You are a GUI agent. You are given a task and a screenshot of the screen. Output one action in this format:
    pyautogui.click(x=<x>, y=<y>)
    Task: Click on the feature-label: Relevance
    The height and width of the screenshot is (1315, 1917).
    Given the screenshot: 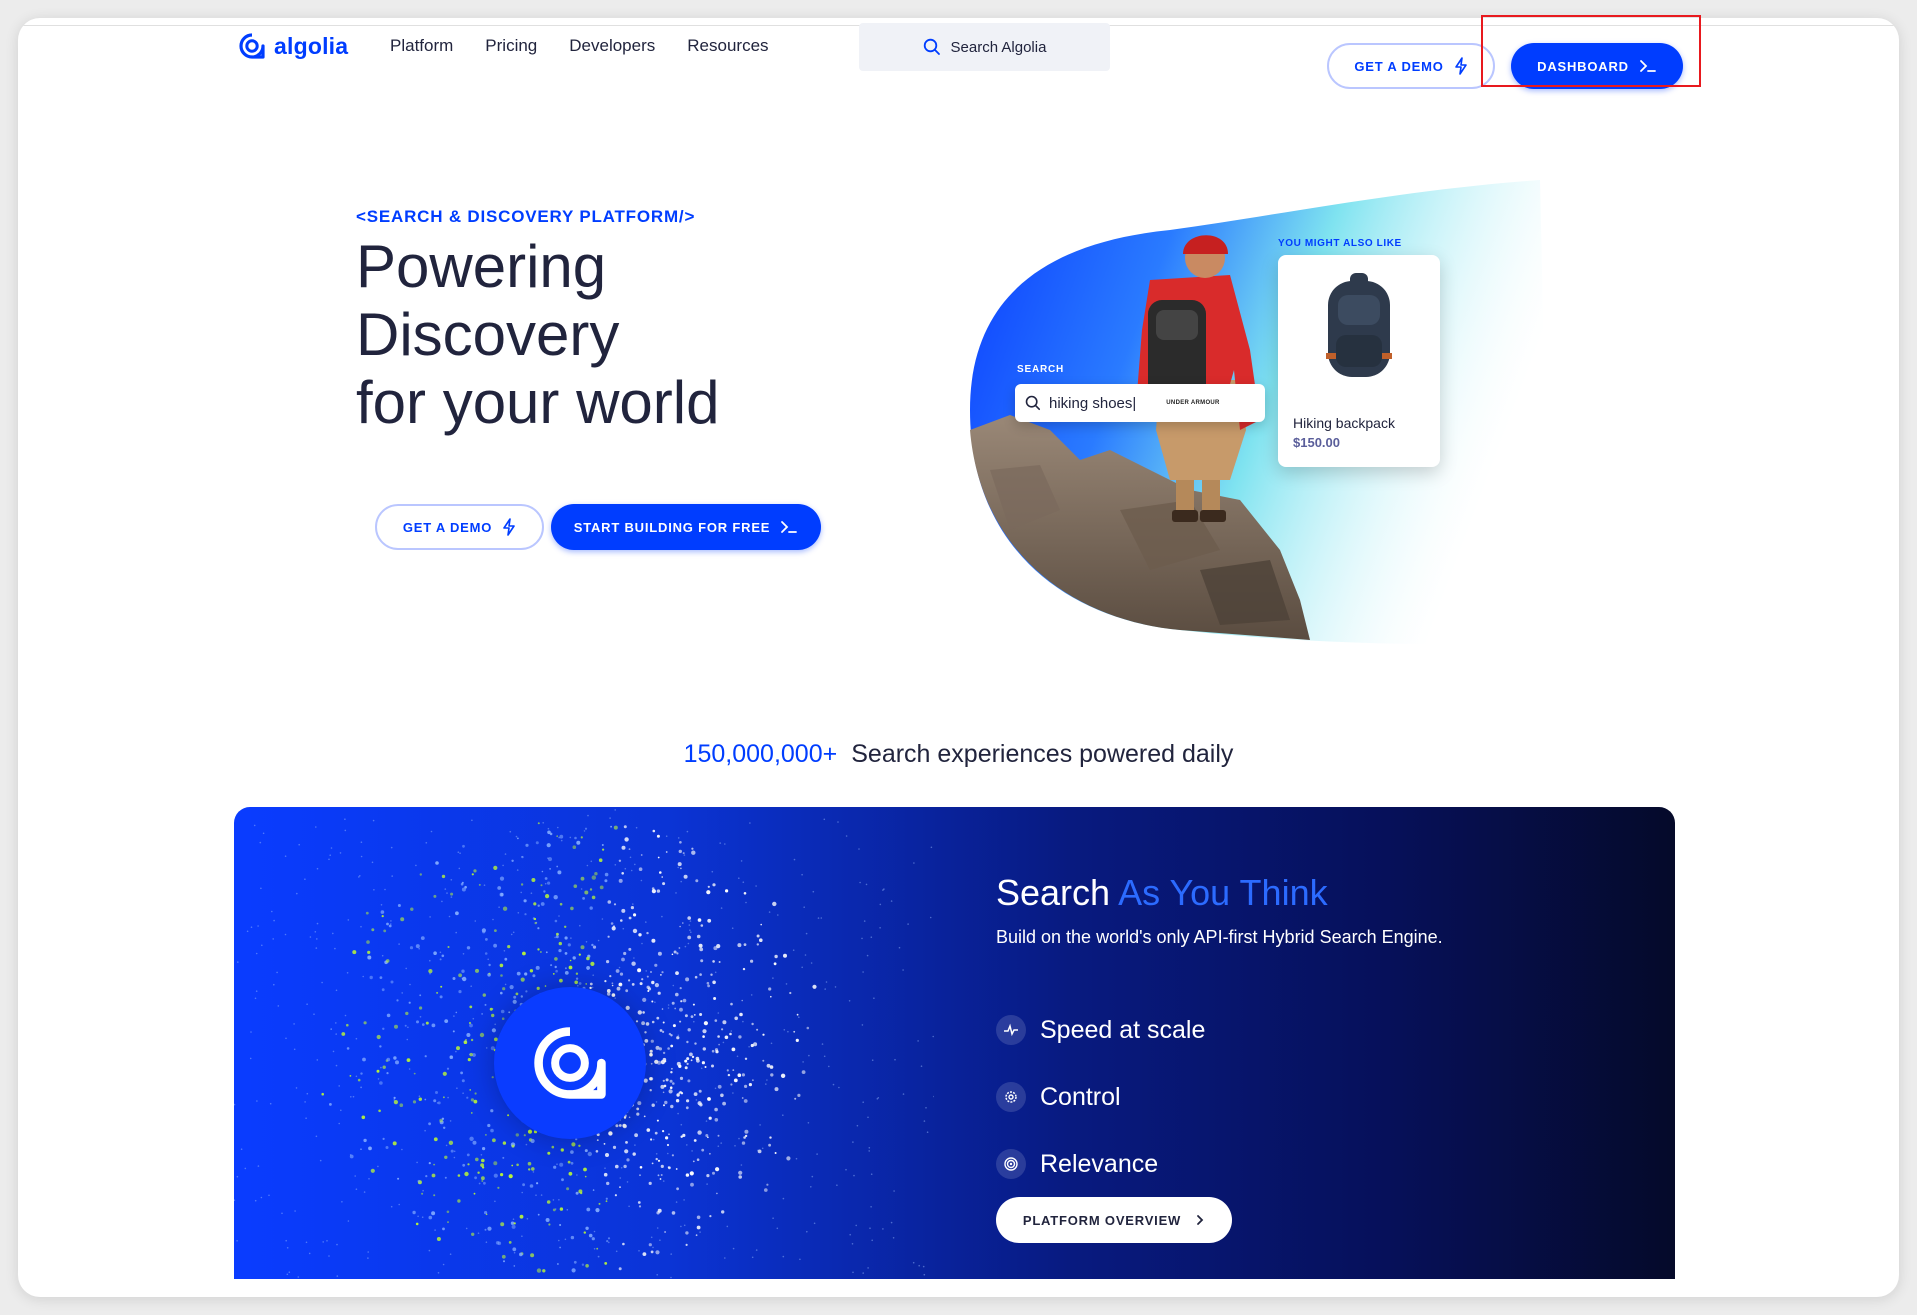 What is the action you would take?
    pyautogui.click(x=1099, y=1163)
    